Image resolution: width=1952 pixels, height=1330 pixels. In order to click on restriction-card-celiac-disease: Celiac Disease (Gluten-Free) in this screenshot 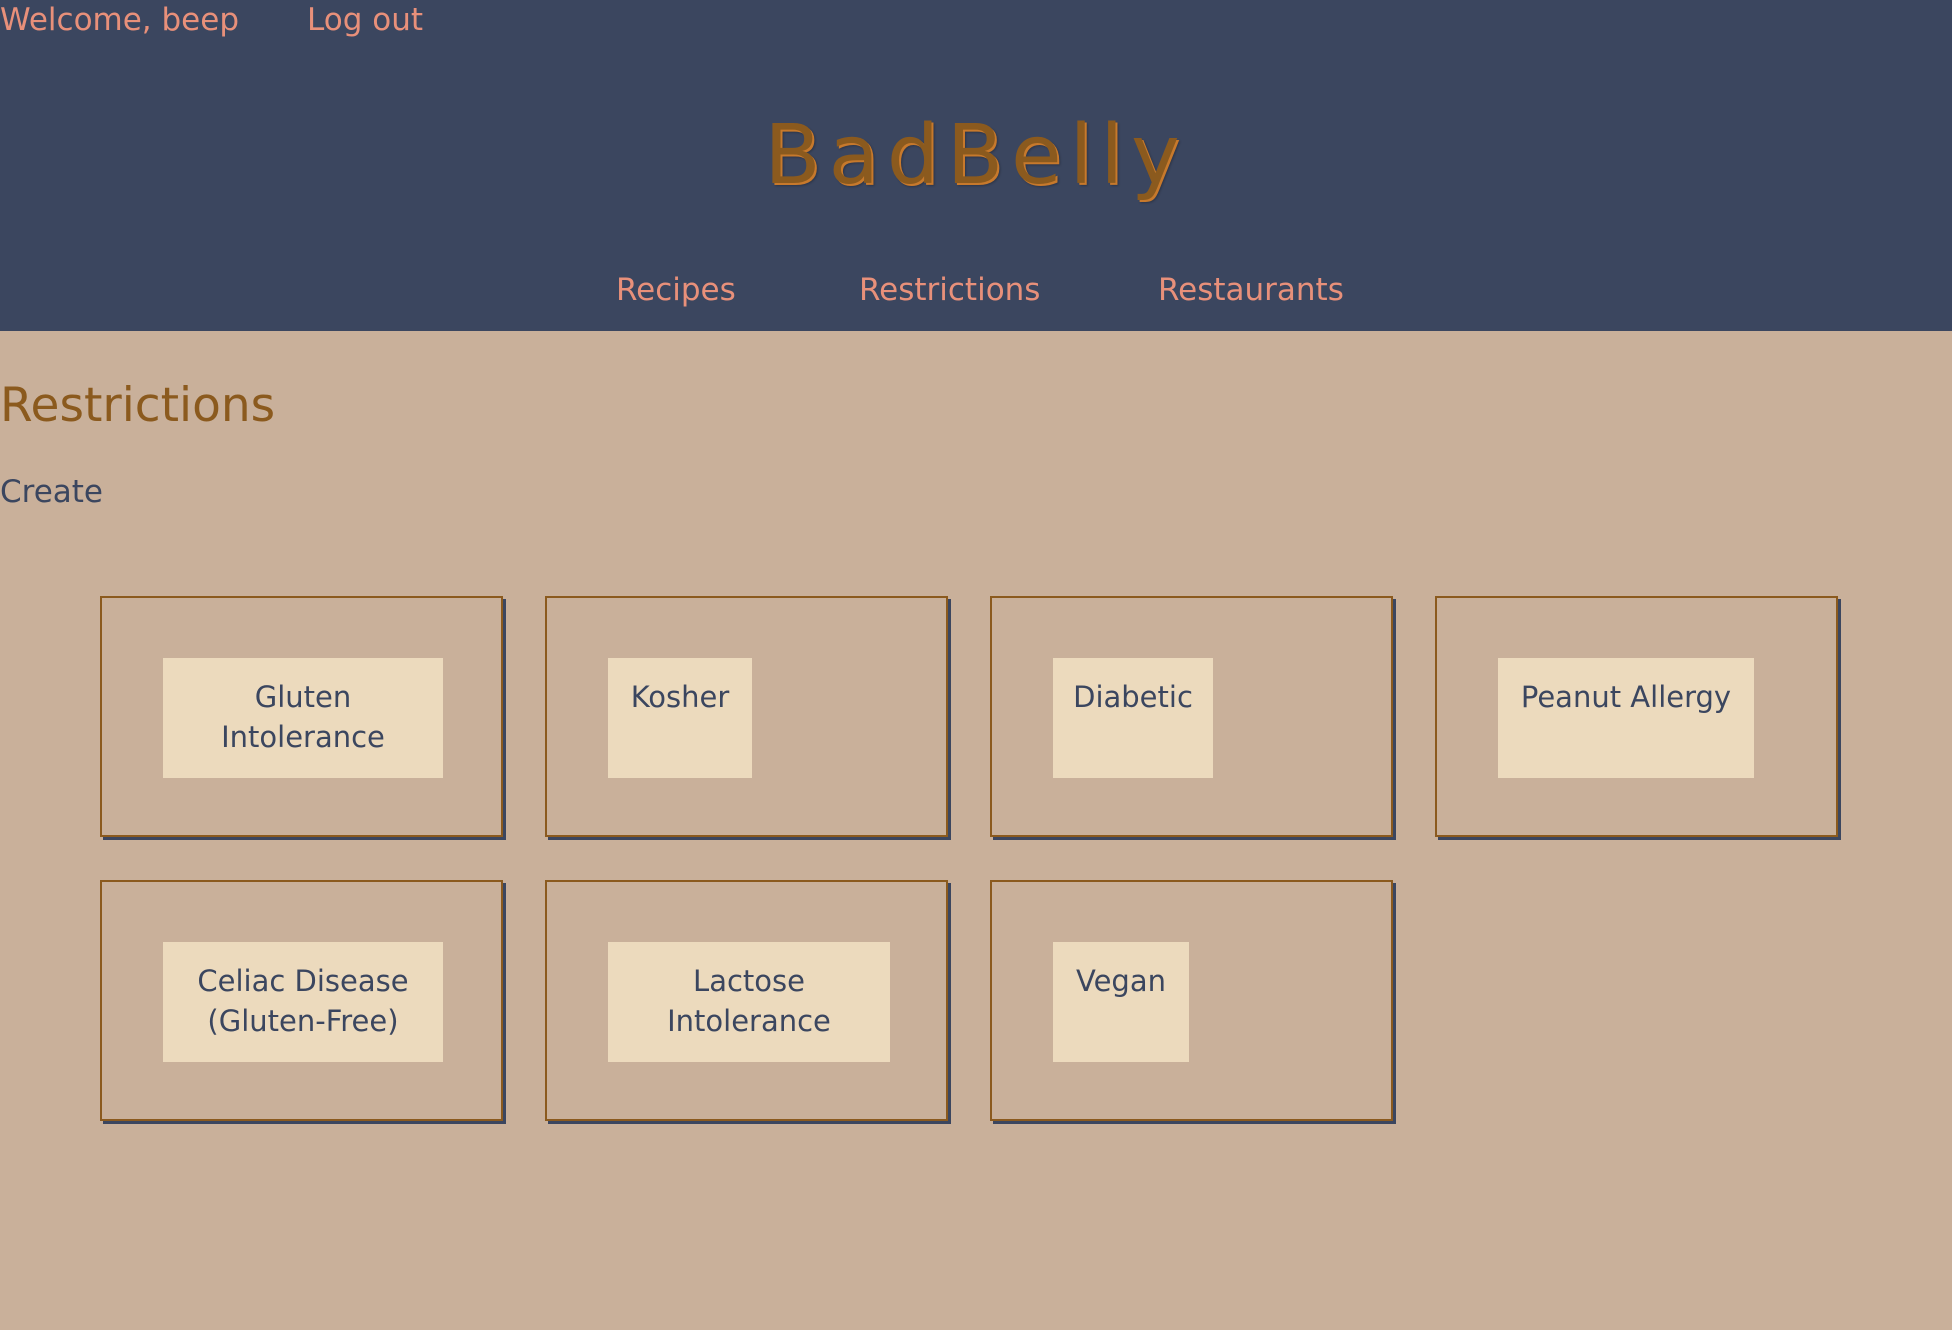, I will do `click(301, 1000)`.